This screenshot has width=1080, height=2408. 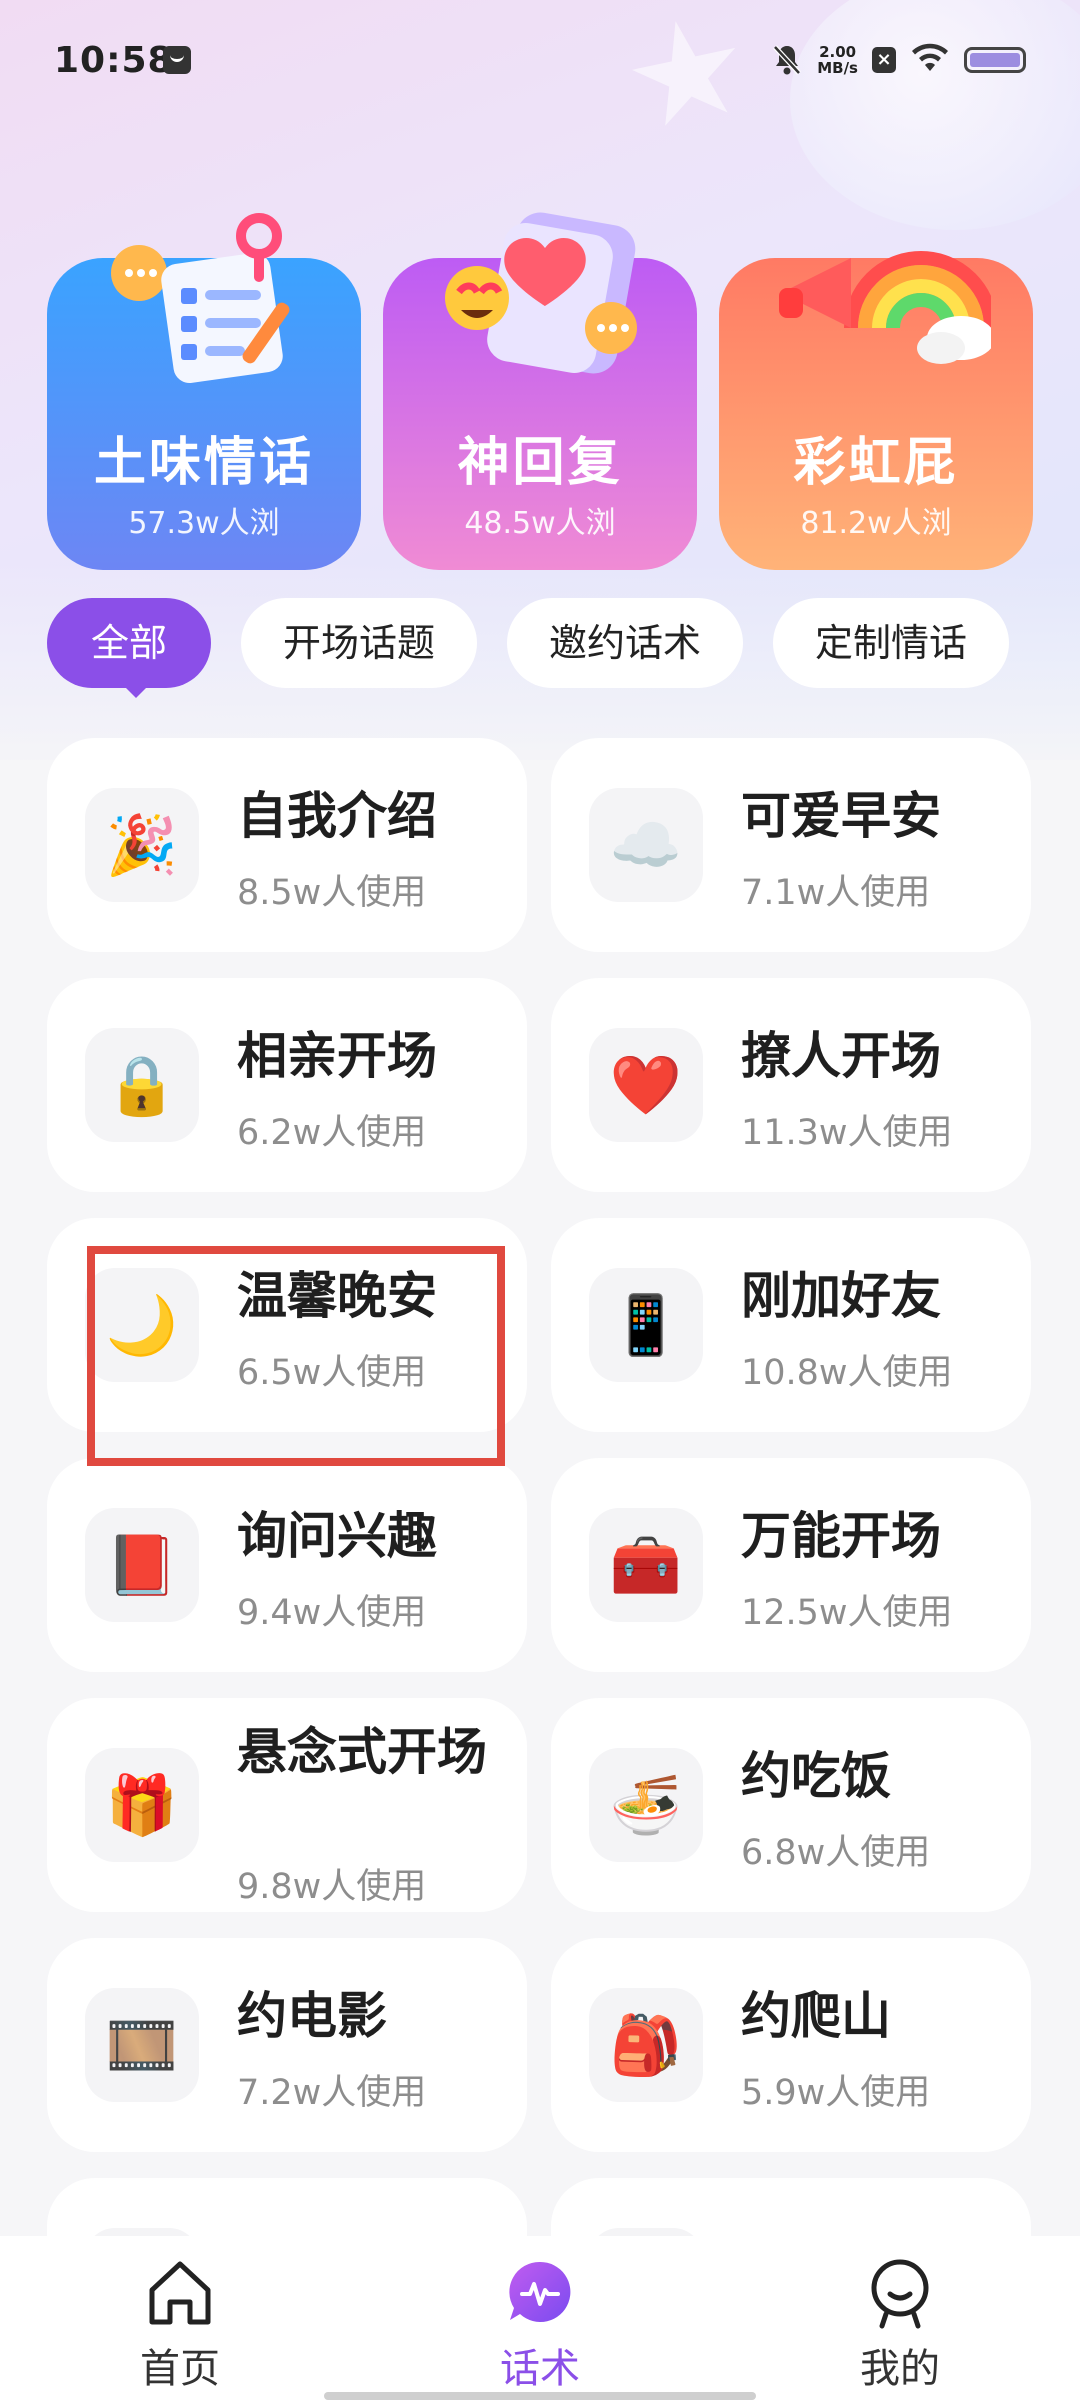 I want to click on tile-blind-date: 🔒 相亲开场 6.2w人使用, so click(x=287, y=1085).